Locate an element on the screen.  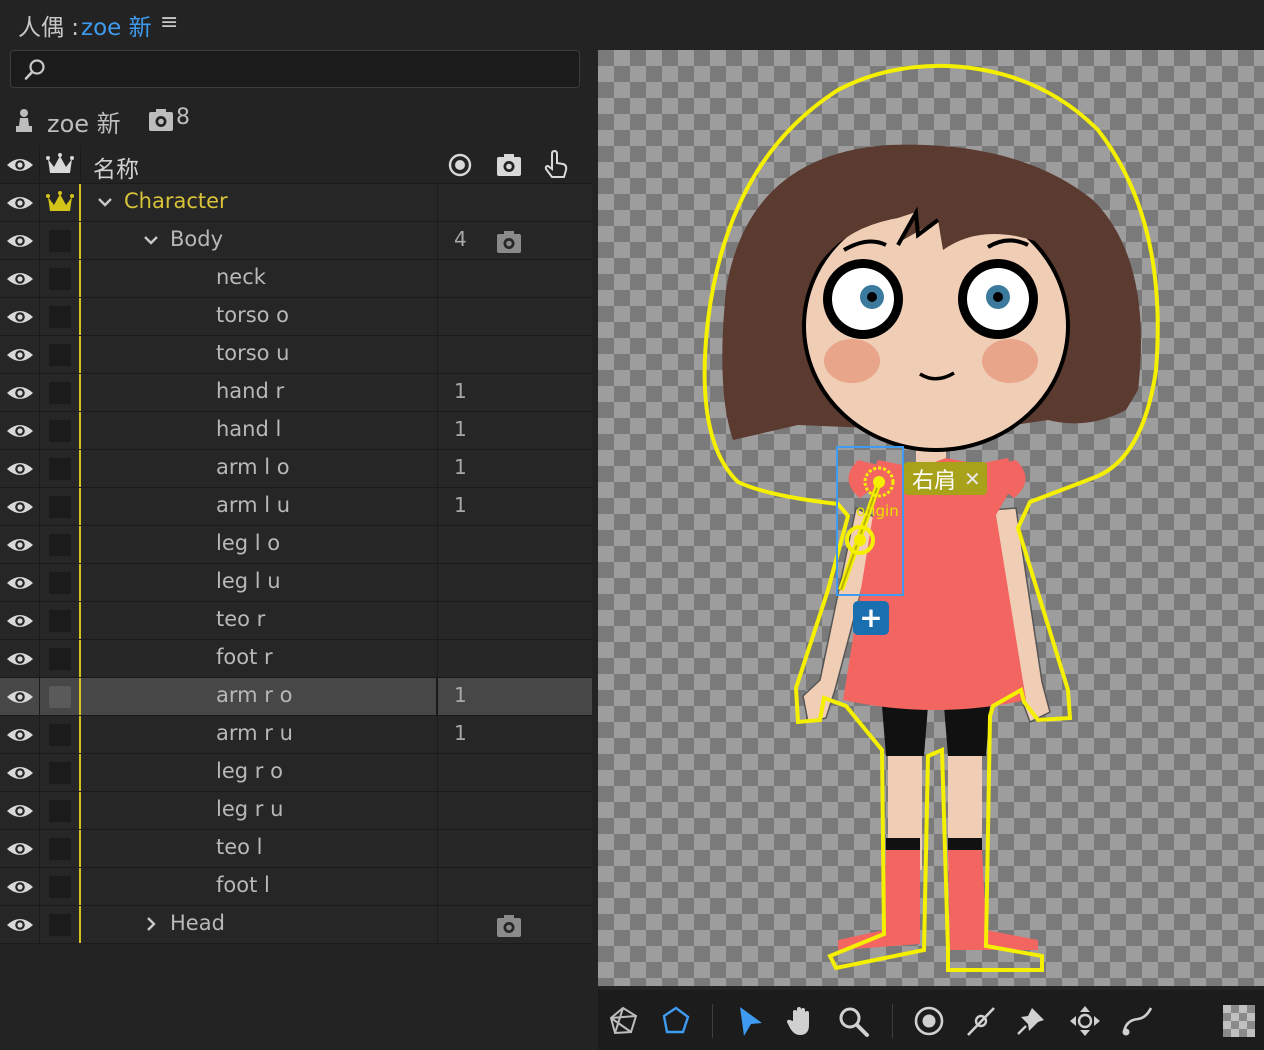
layer-row: neck is located at coordinates (296, 279).